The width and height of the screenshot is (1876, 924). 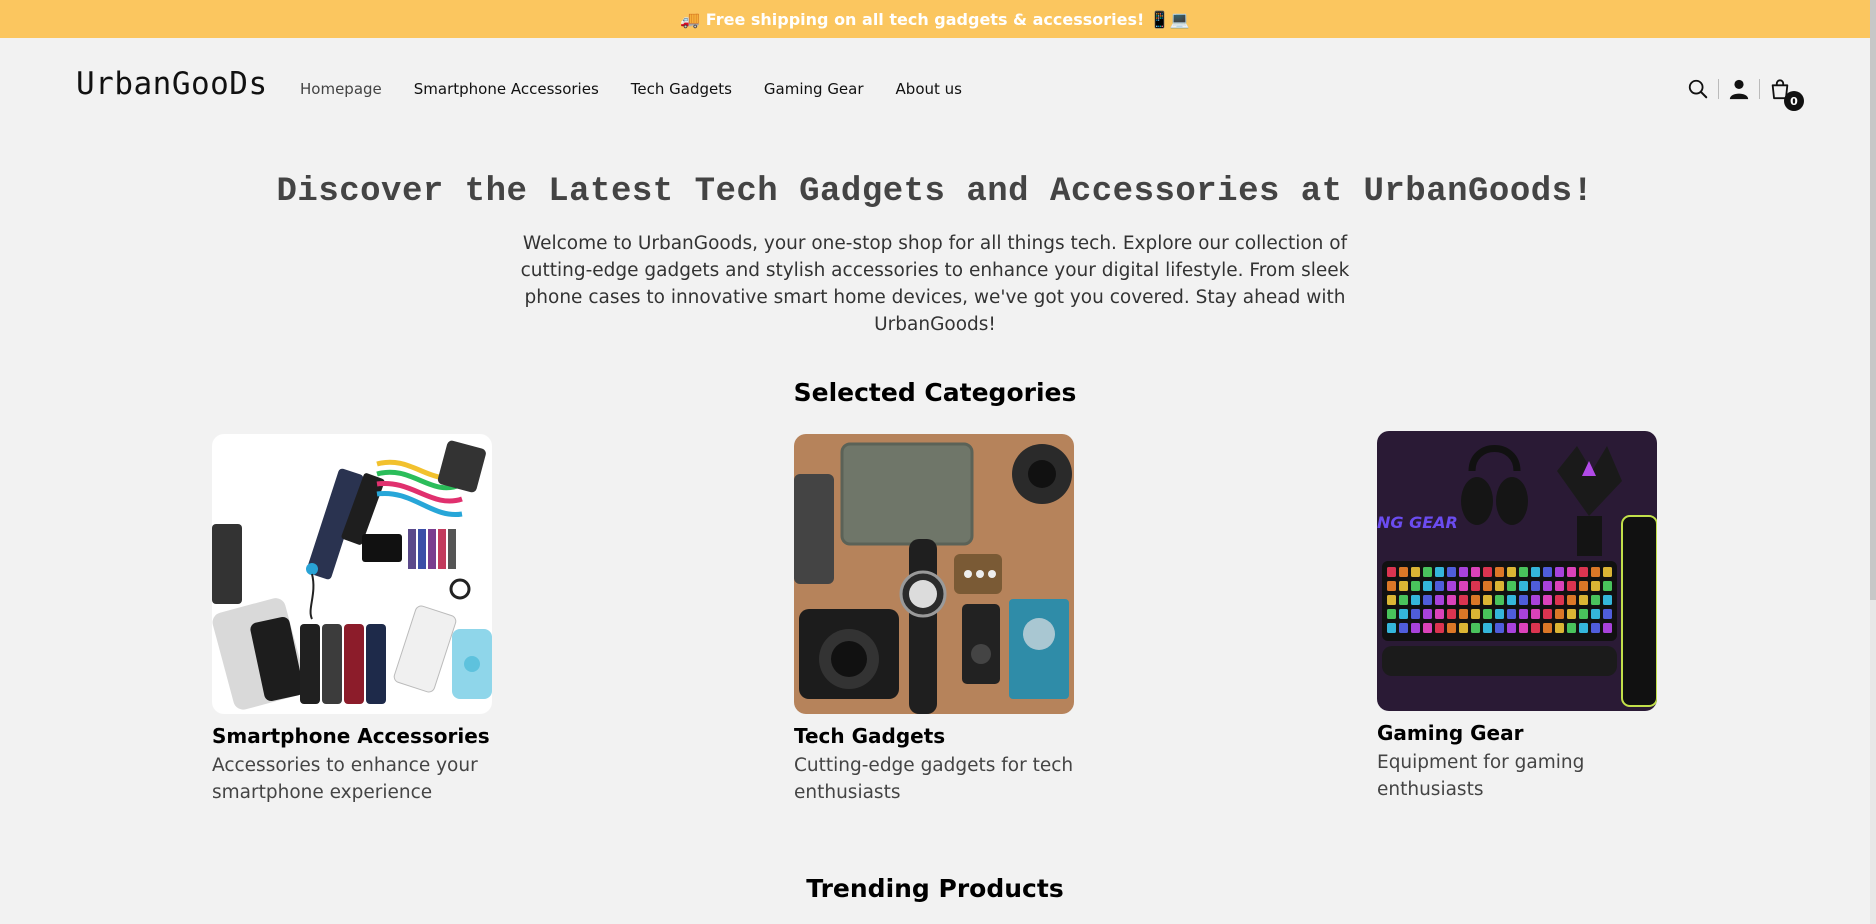 I want to click on svg-text: NG GEAR, so click(x=1417, y=522).